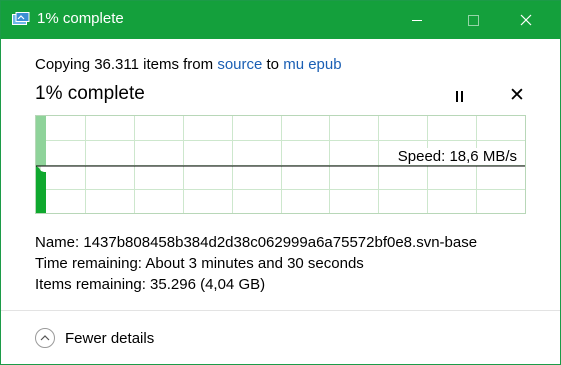 The width and height of the screenshot is (561, 365). Describe the element at coordinates (80, 18) in the screenshot. I see `window-title: 1% complete` at that location.